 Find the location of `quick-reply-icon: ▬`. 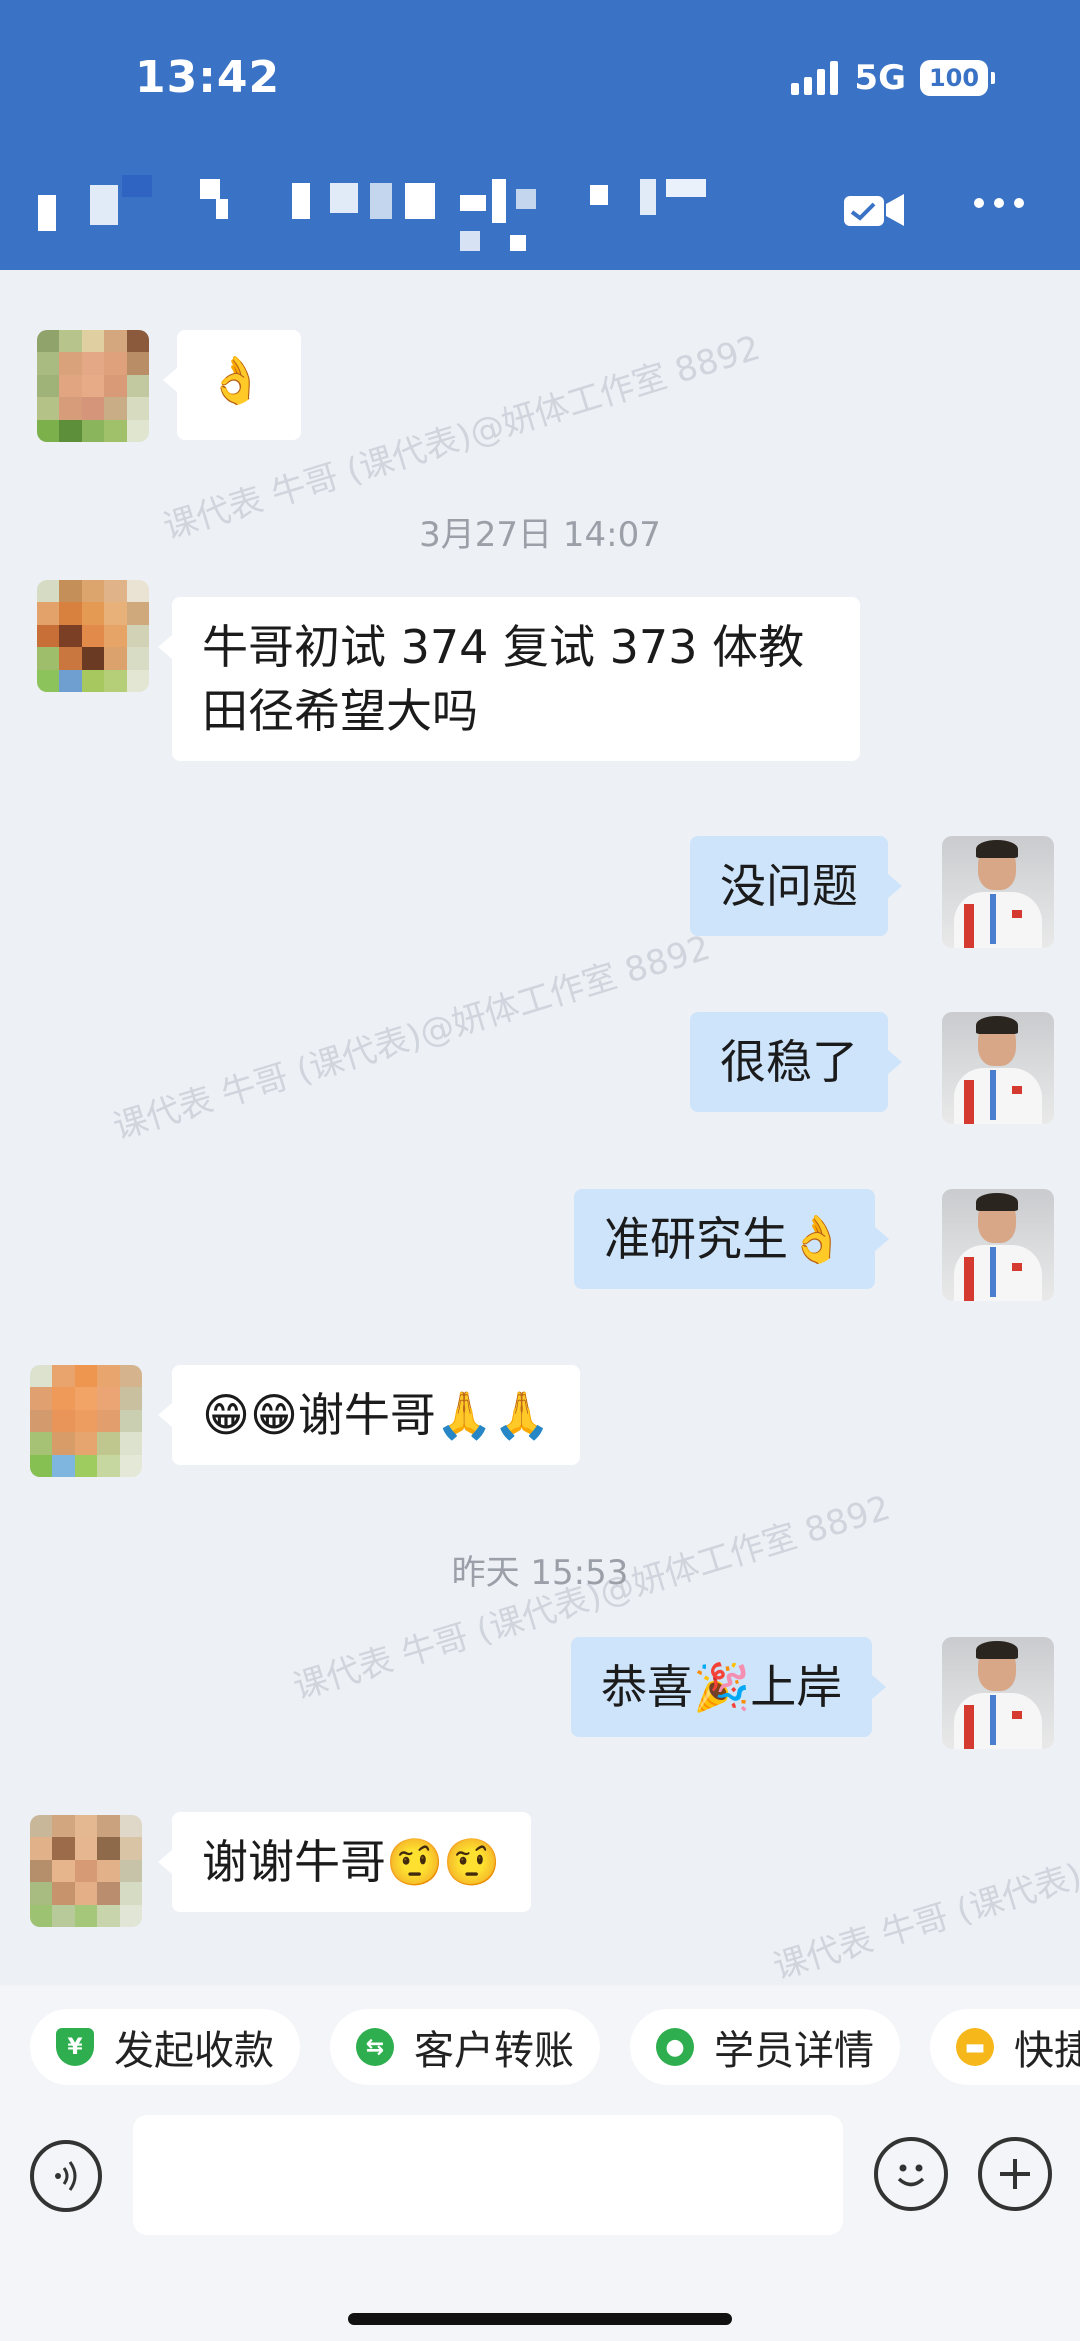

quick-reply-icon: ▬ is located at coordinates (975, 2047).